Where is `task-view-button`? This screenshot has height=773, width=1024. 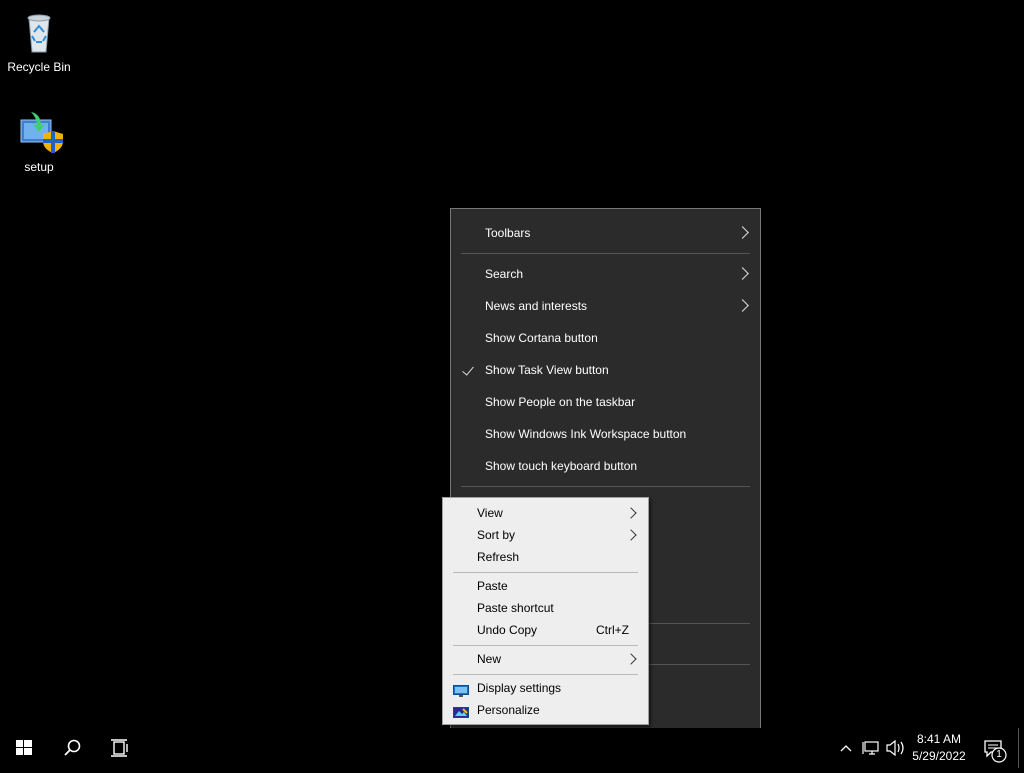
task-view-button is located at coordinates (120, 748).